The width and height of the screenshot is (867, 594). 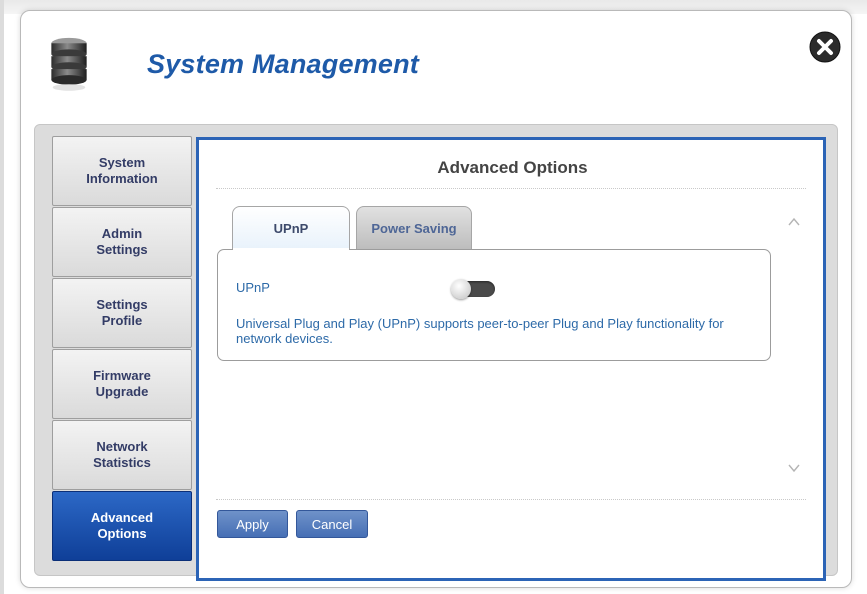 What do you see at coordinates (474, 289) in the screenshot?
I see `upnp-toggle` at bounding box center [474, 289].